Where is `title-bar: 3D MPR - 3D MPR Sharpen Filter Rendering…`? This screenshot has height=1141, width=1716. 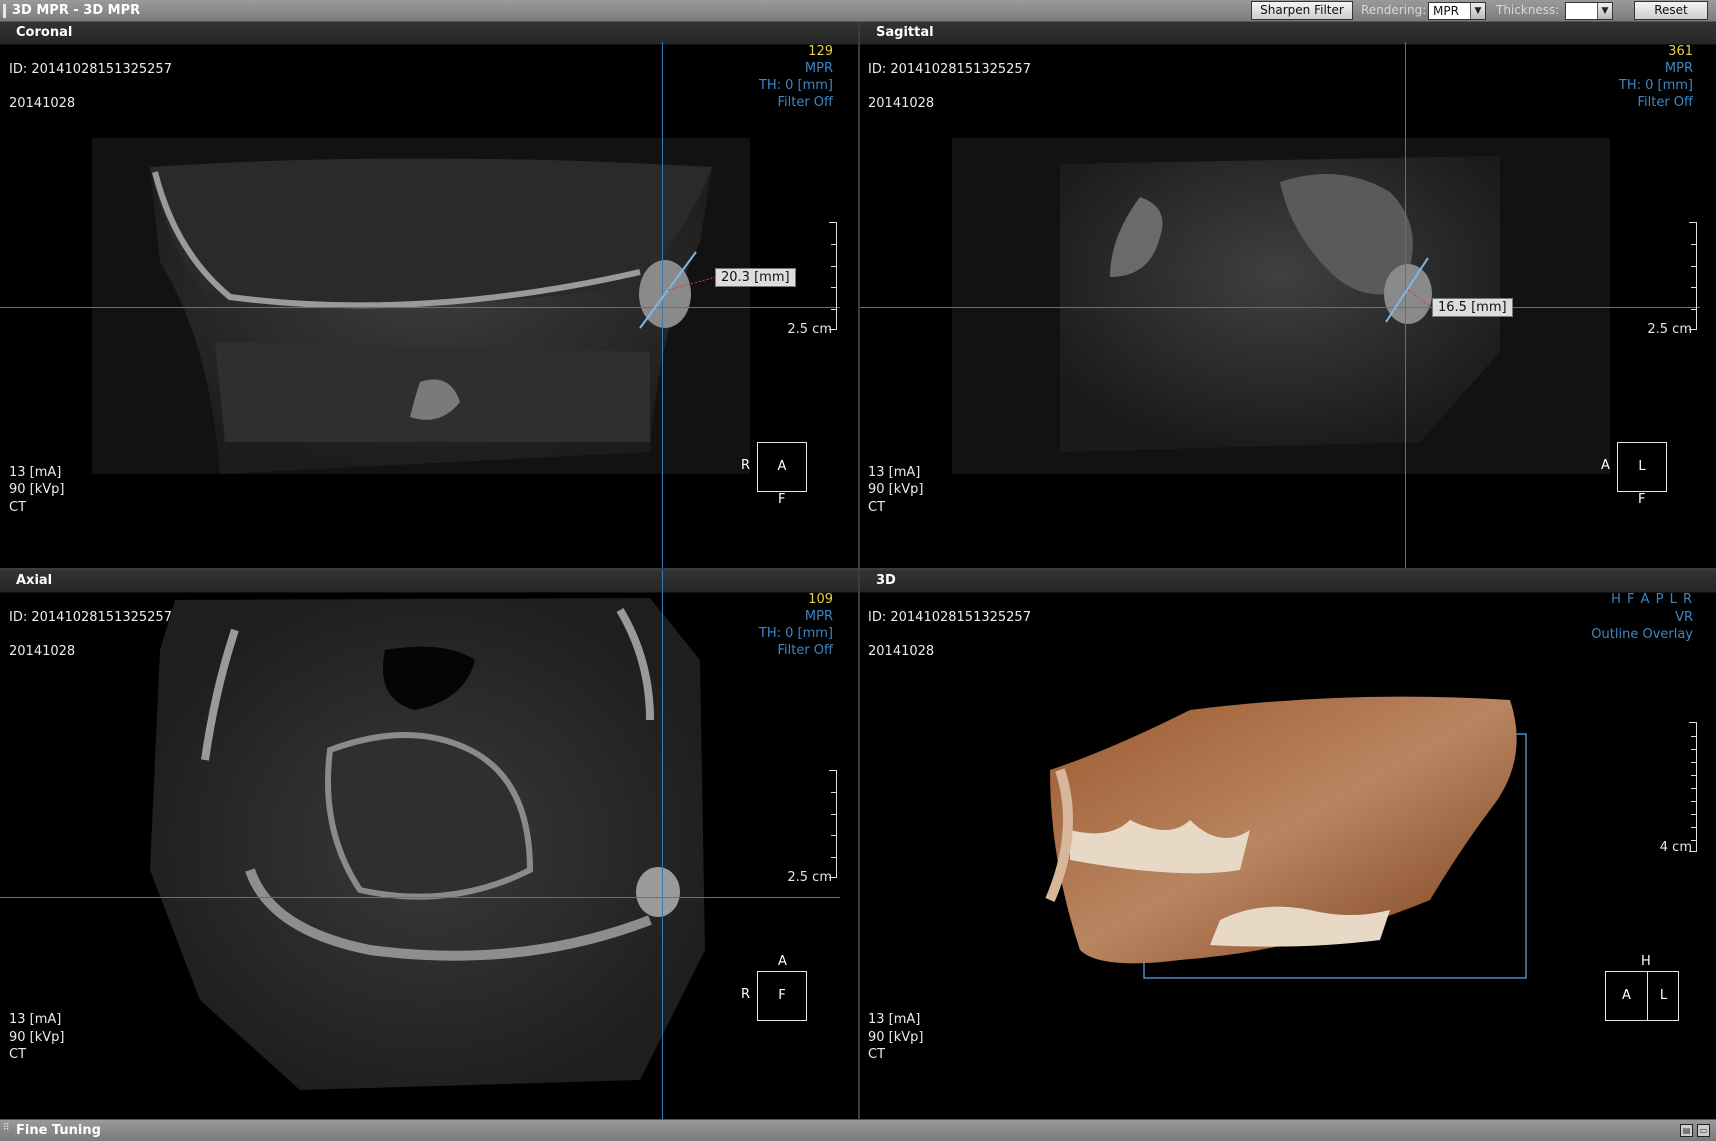
title-bar: 3D MPR - 3D MPR Sharpen Filter Rendering… is located at coordinates (858, 11).